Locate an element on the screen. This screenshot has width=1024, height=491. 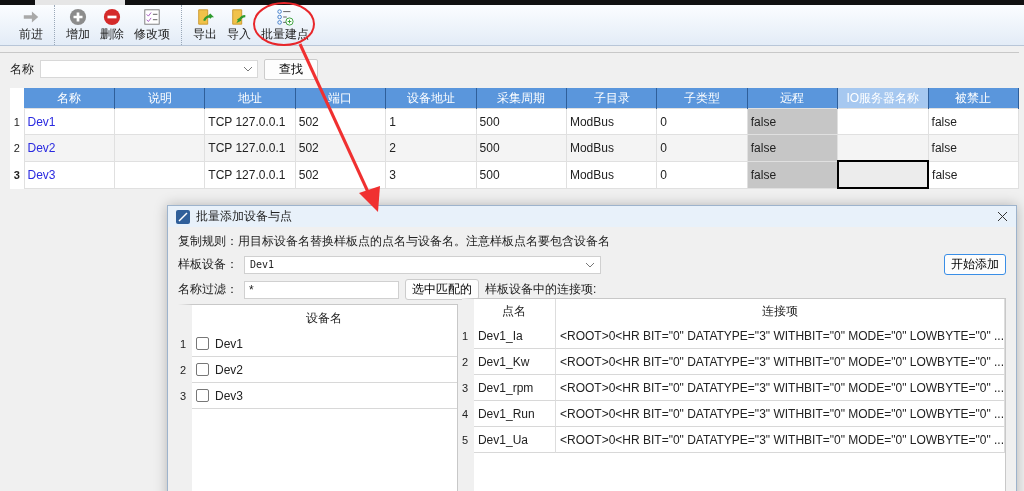
rule-text: 复制规则：用目标设备名替换样板点的点名与设备名。注意样板点名要包含设备名 is located at coordinates (394, 241).